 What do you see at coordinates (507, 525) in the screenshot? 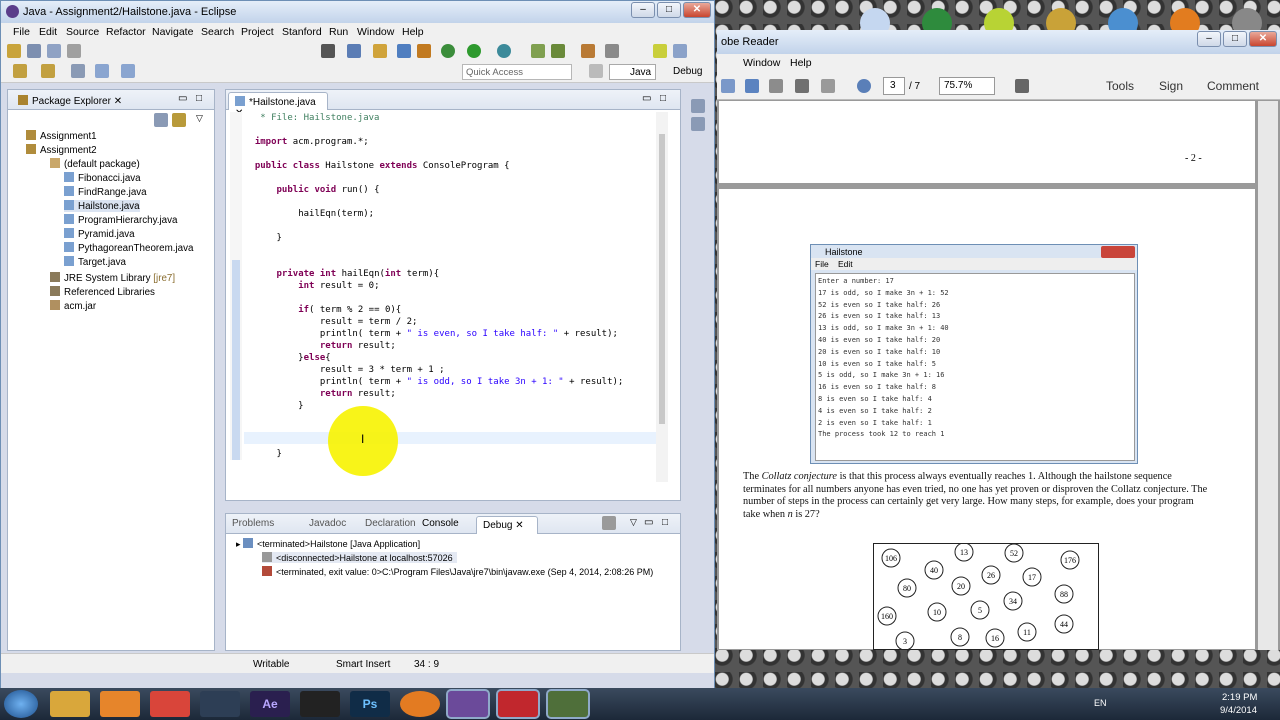
I see `tab-debug: Debug ✕` at bounding box center [507, 525].